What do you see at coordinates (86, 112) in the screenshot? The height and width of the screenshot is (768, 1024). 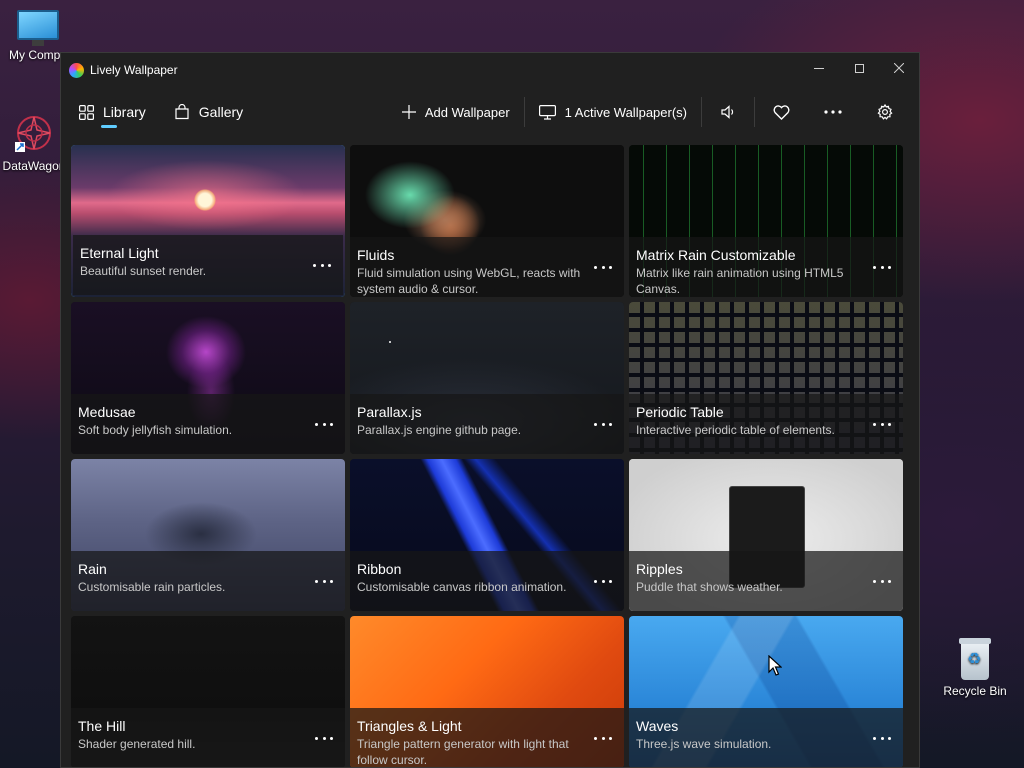 I see `grid-icon` at bounding box center [86, 112].